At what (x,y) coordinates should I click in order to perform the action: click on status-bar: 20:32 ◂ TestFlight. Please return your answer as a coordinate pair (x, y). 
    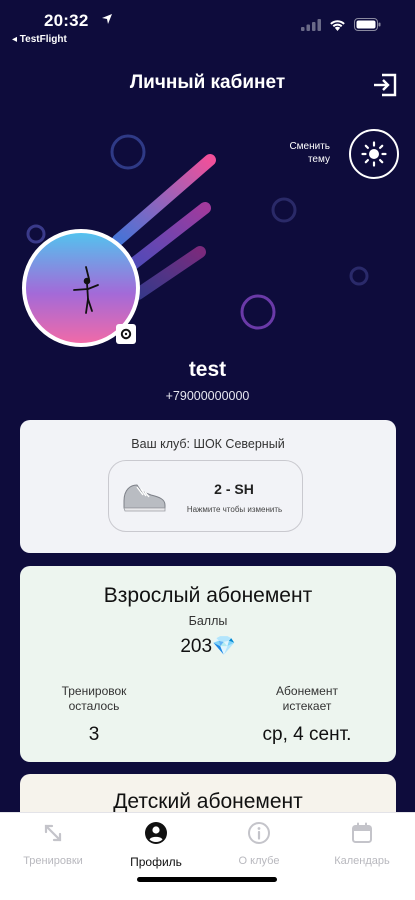
    Looking at the image, I should click on (207, 25).